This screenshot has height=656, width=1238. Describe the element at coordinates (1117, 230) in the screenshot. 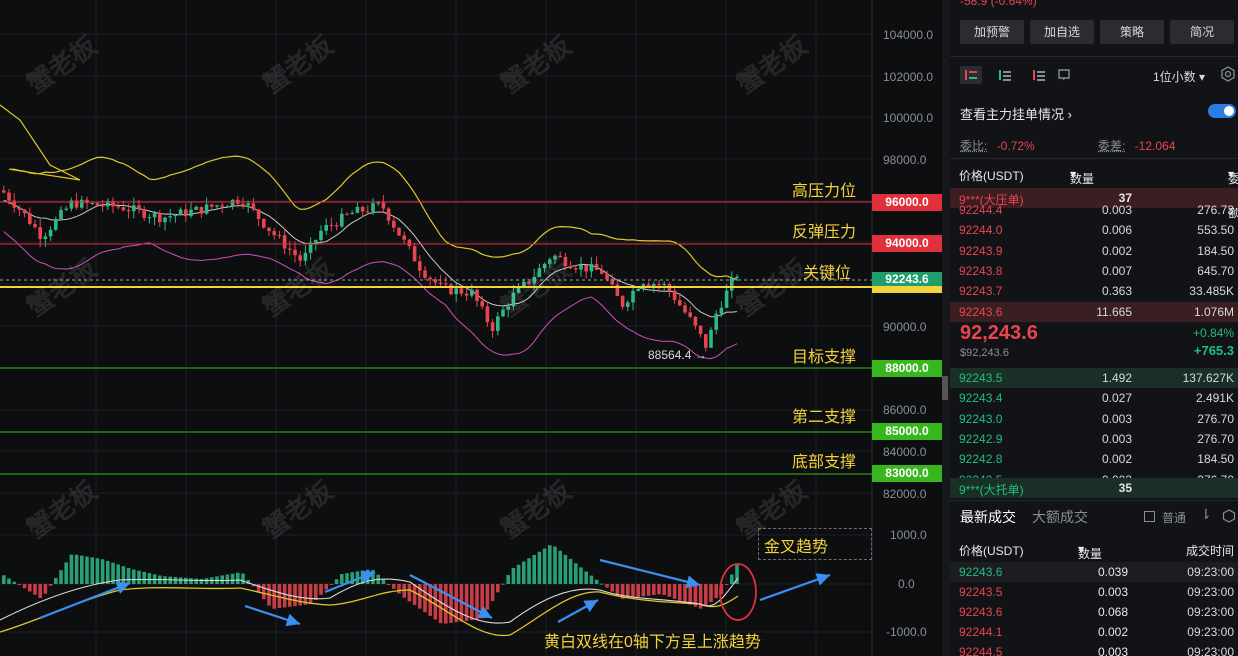

I see `ask-qty: 0.006` at that location.